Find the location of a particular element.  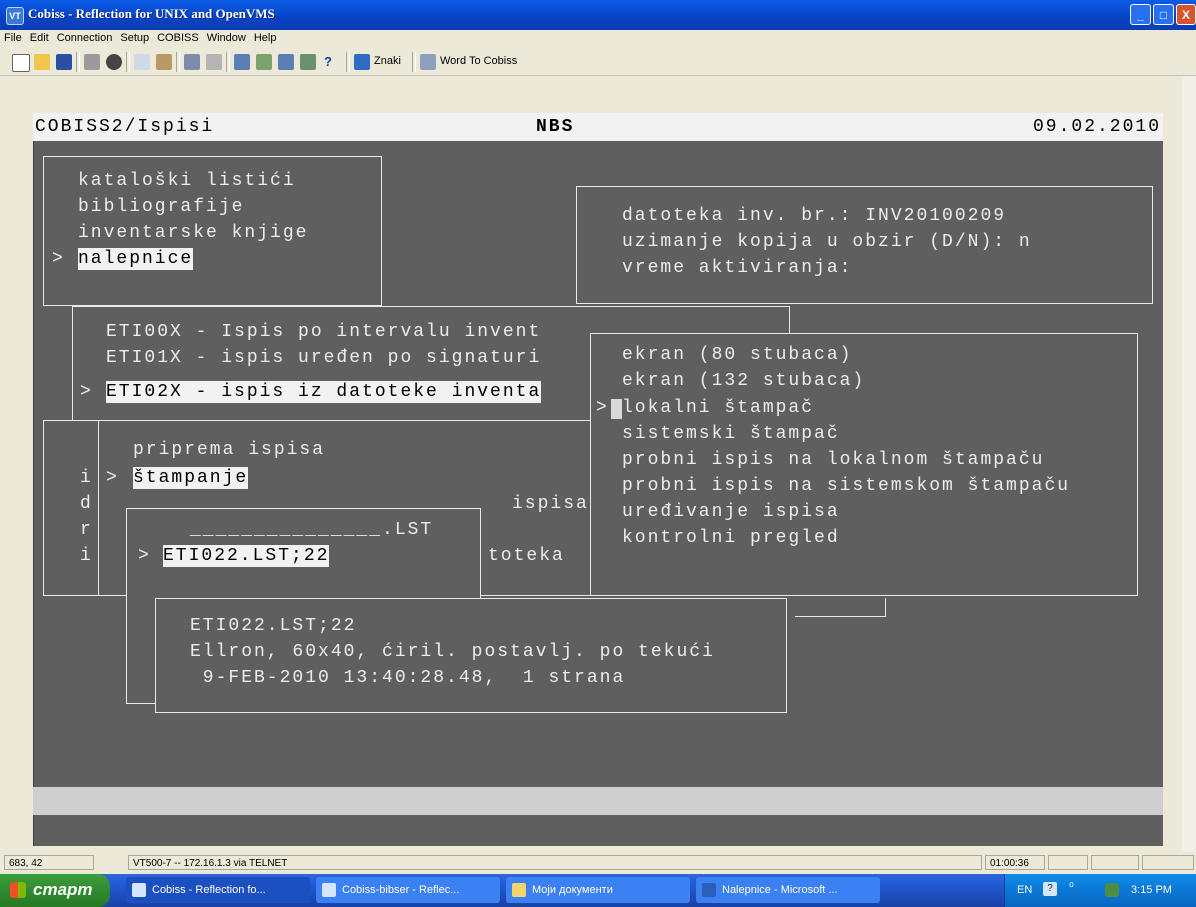

output-item: ekran (132 stubaca) is located at coordinates (743, 381).